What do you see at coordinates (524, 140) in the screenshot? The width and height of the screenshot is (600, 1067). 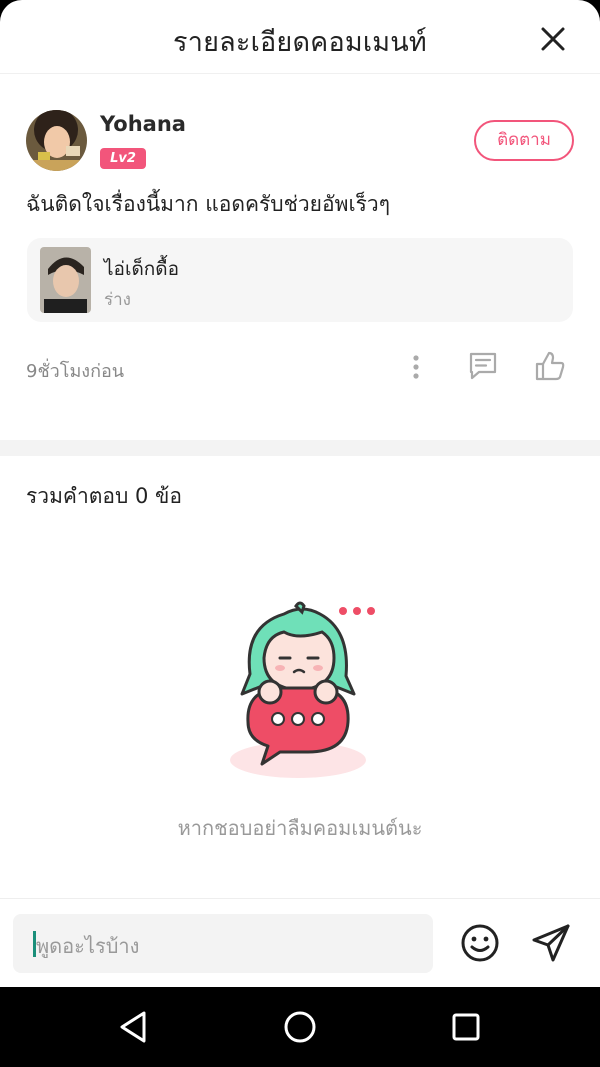 I see `follow-button: ติดตาม` at bounding box center [524, 140].